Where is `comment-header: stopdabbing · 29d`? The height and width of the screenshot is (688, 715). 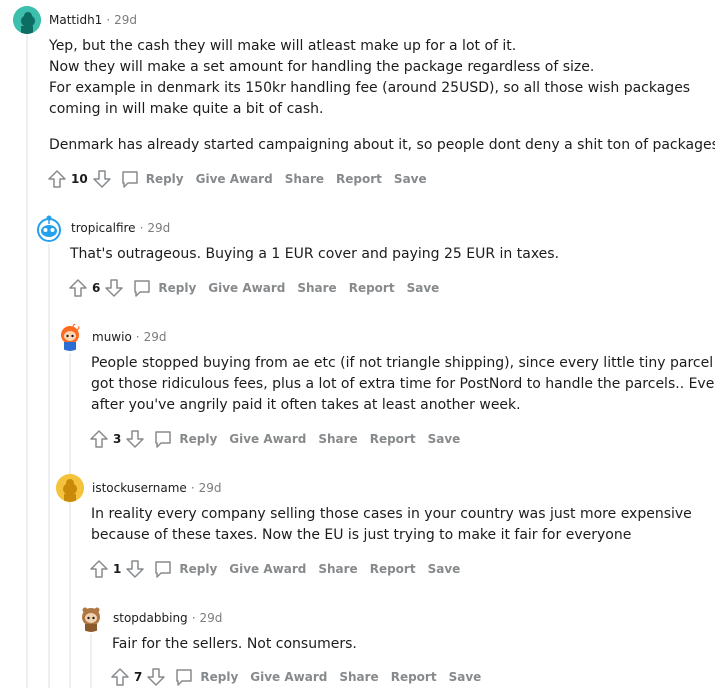
comment-header: stopdabbing · 29d is located at coordinates (149, 618).